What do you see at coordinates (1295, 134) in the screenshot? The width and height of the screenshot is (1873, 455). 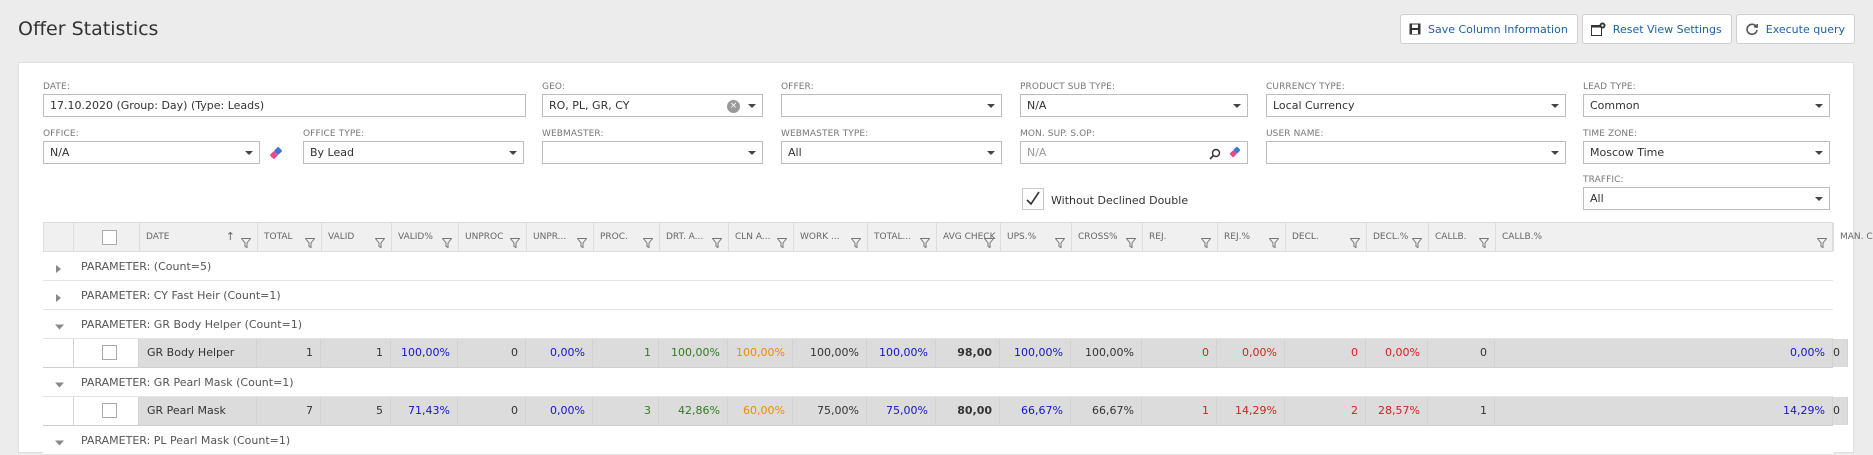 I see `user-name-label: USER NAME:` at bounding box center [1295, 134].